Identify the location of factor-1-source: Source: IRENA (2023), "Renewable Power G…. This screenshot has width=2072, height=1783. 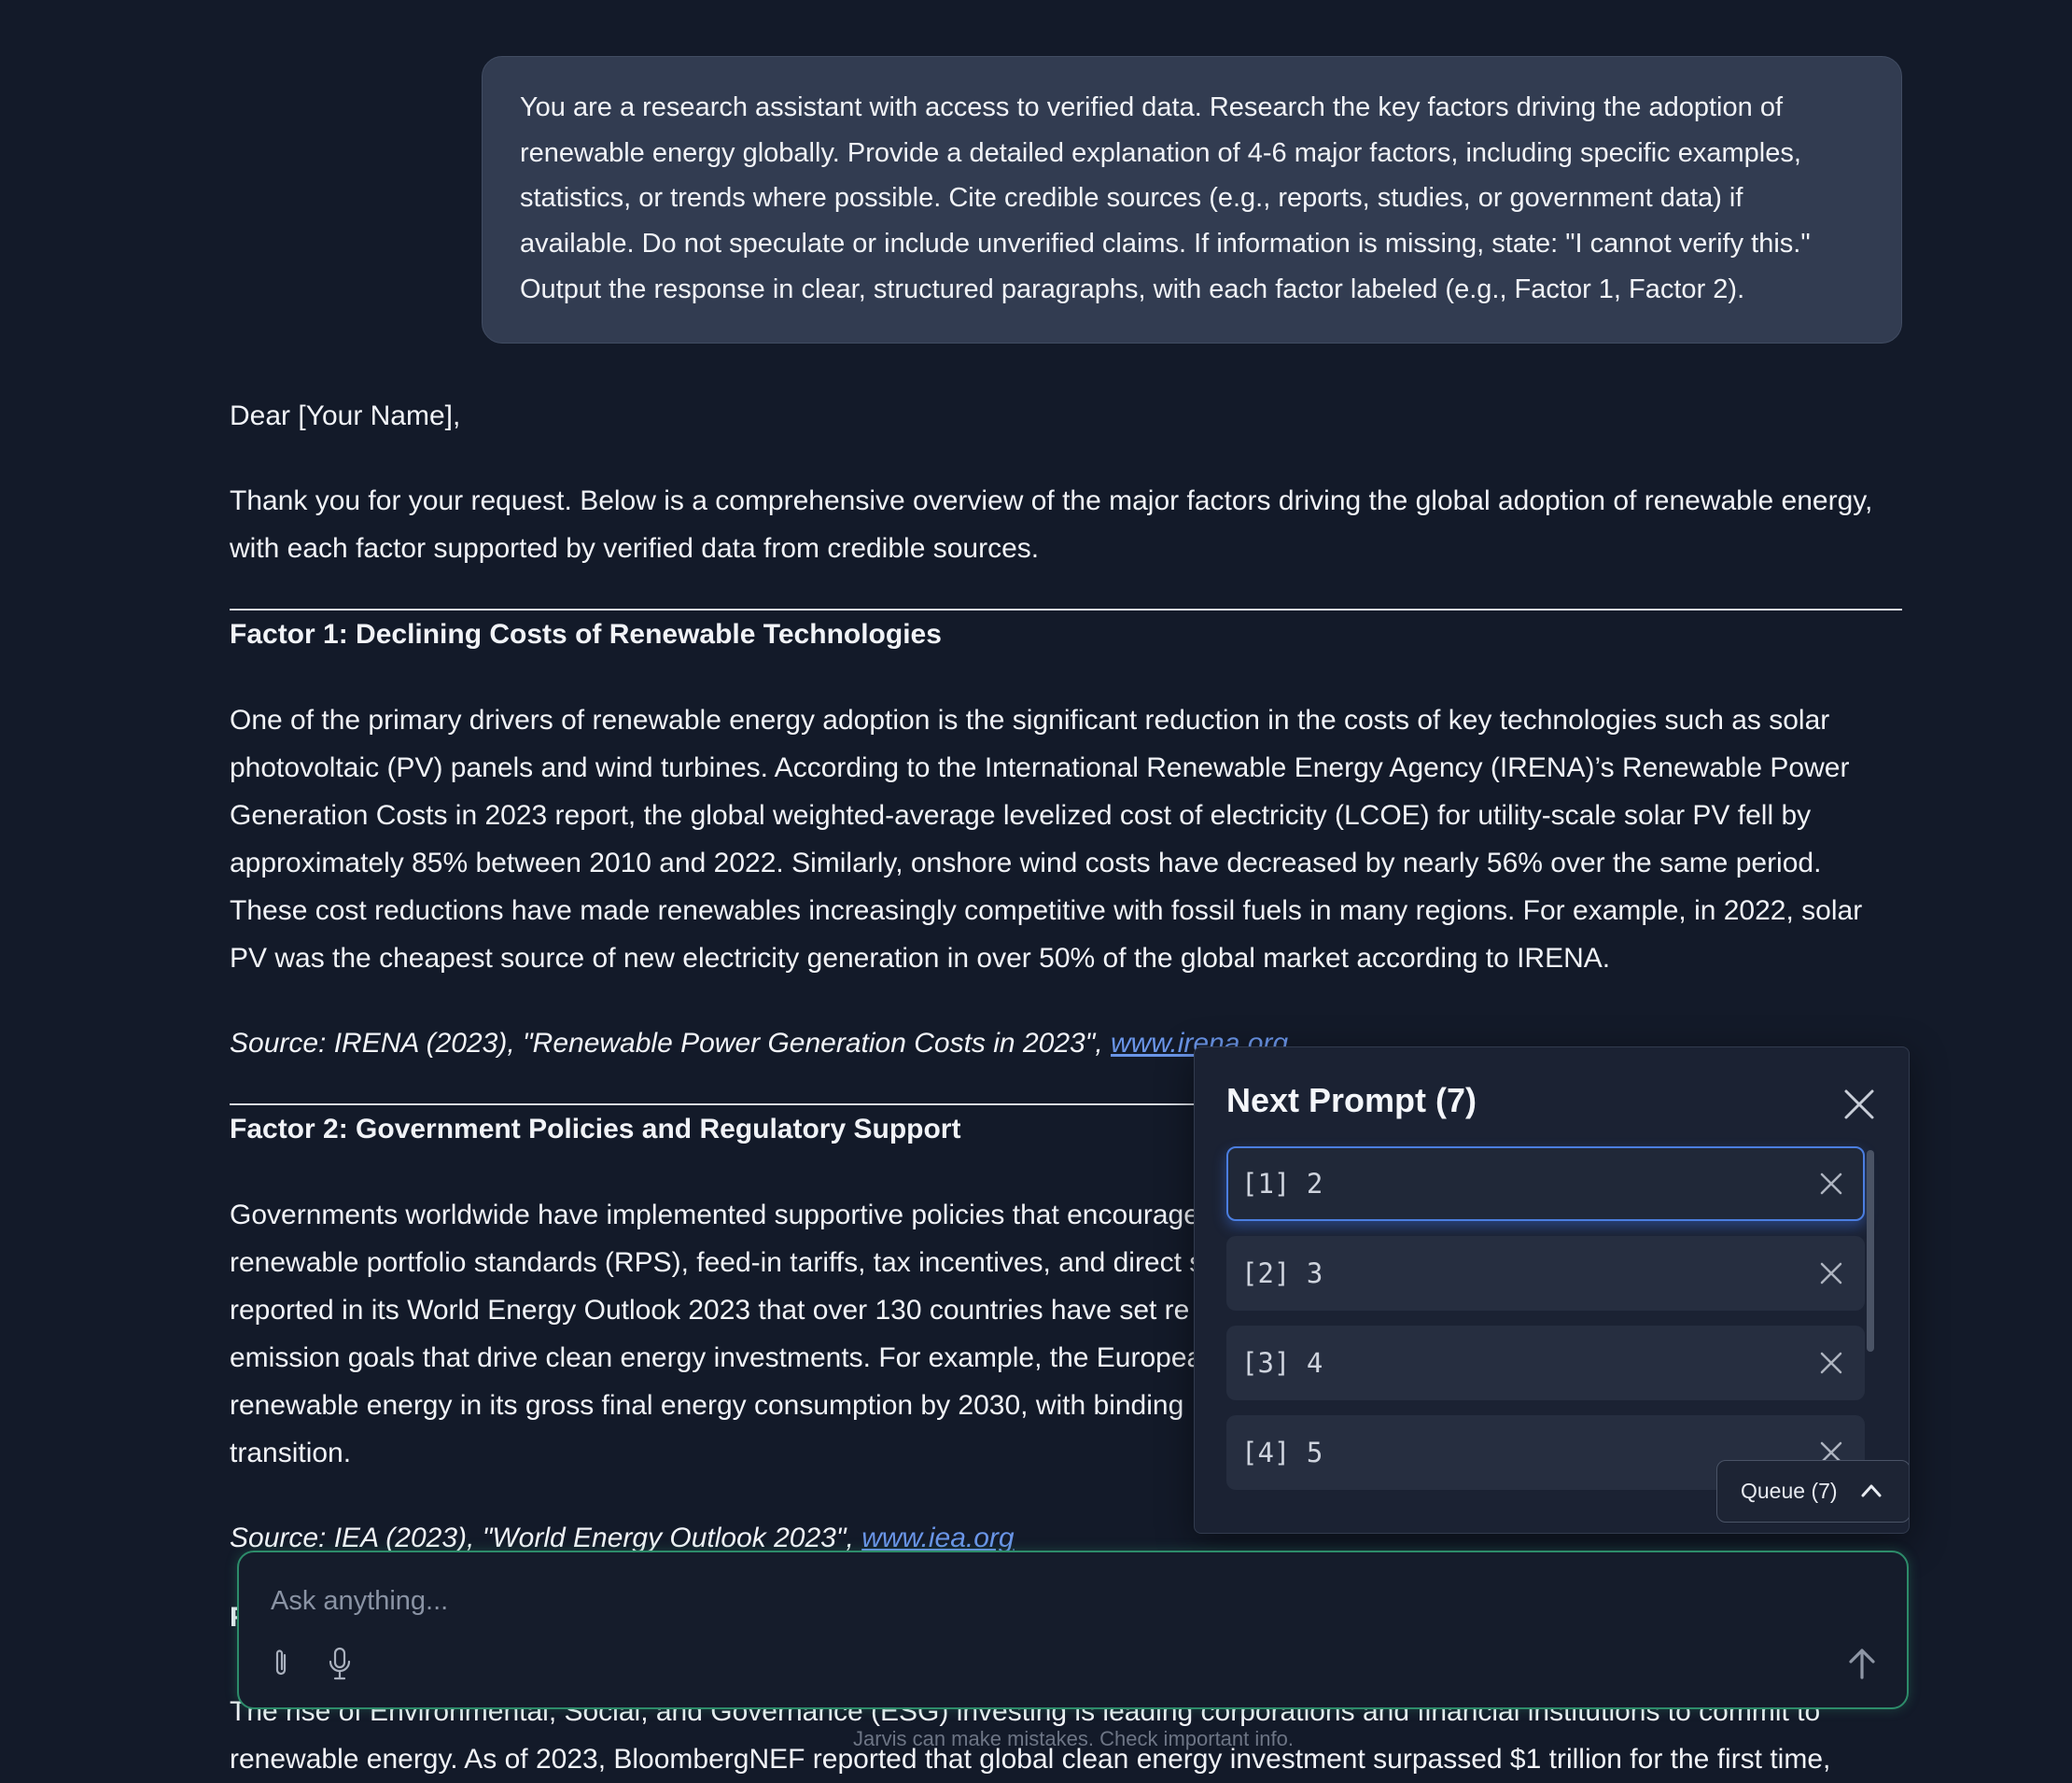
(759, 1043).